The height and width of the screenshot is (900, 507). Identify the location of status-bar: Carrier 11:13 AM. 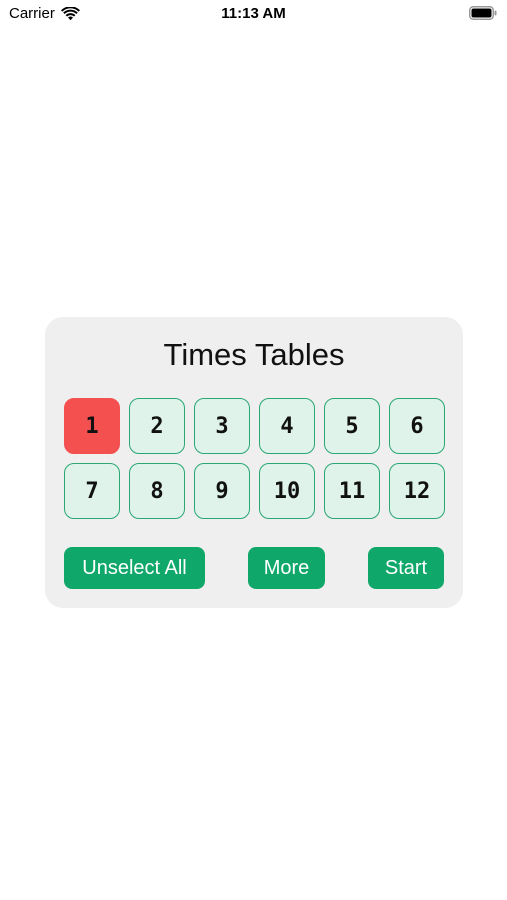
(253, 14).